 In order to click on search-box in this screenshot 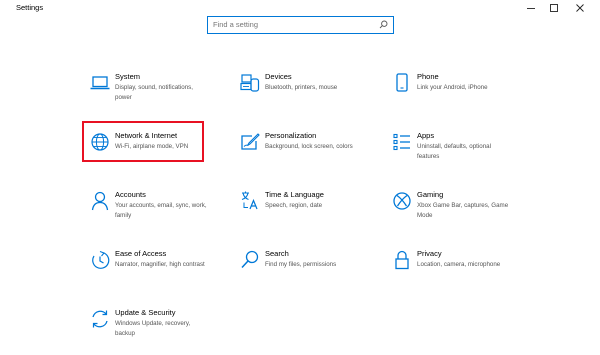, I will do `click(300, 25)`.